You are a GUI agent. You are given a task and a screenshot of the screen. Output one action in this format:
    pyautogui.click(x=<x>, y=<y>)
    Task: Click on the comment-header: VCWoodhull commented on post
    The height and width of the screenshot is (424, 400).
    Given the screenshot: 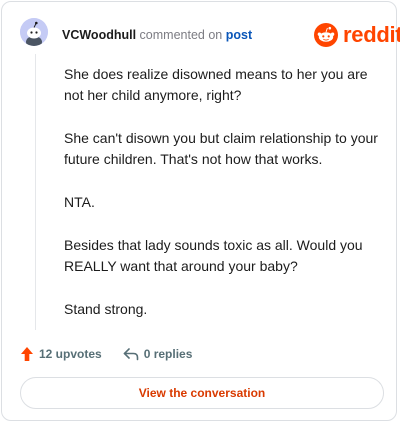 What is the action you would take?
    pyautogui.click(x=157, y=35)
    